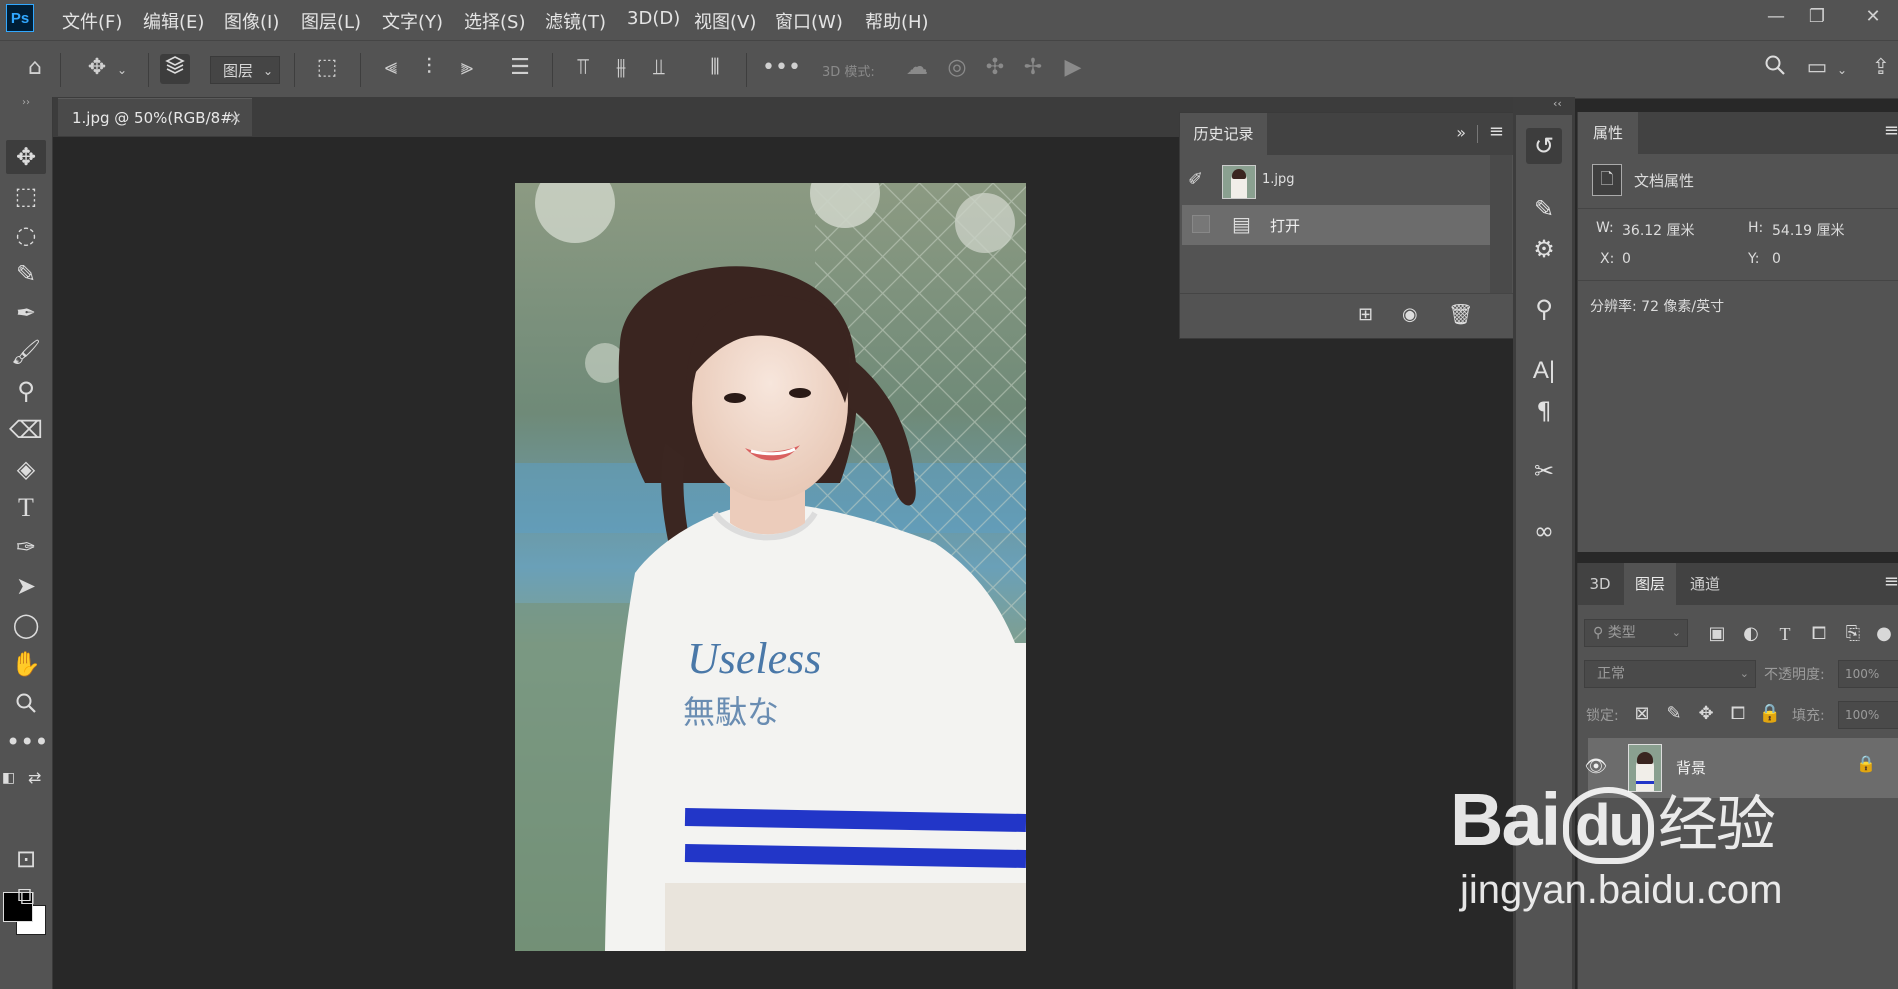  Describe the element at coordinates (1608, 133) in the screenshot. I see `tab-properties: 属性` at that location.